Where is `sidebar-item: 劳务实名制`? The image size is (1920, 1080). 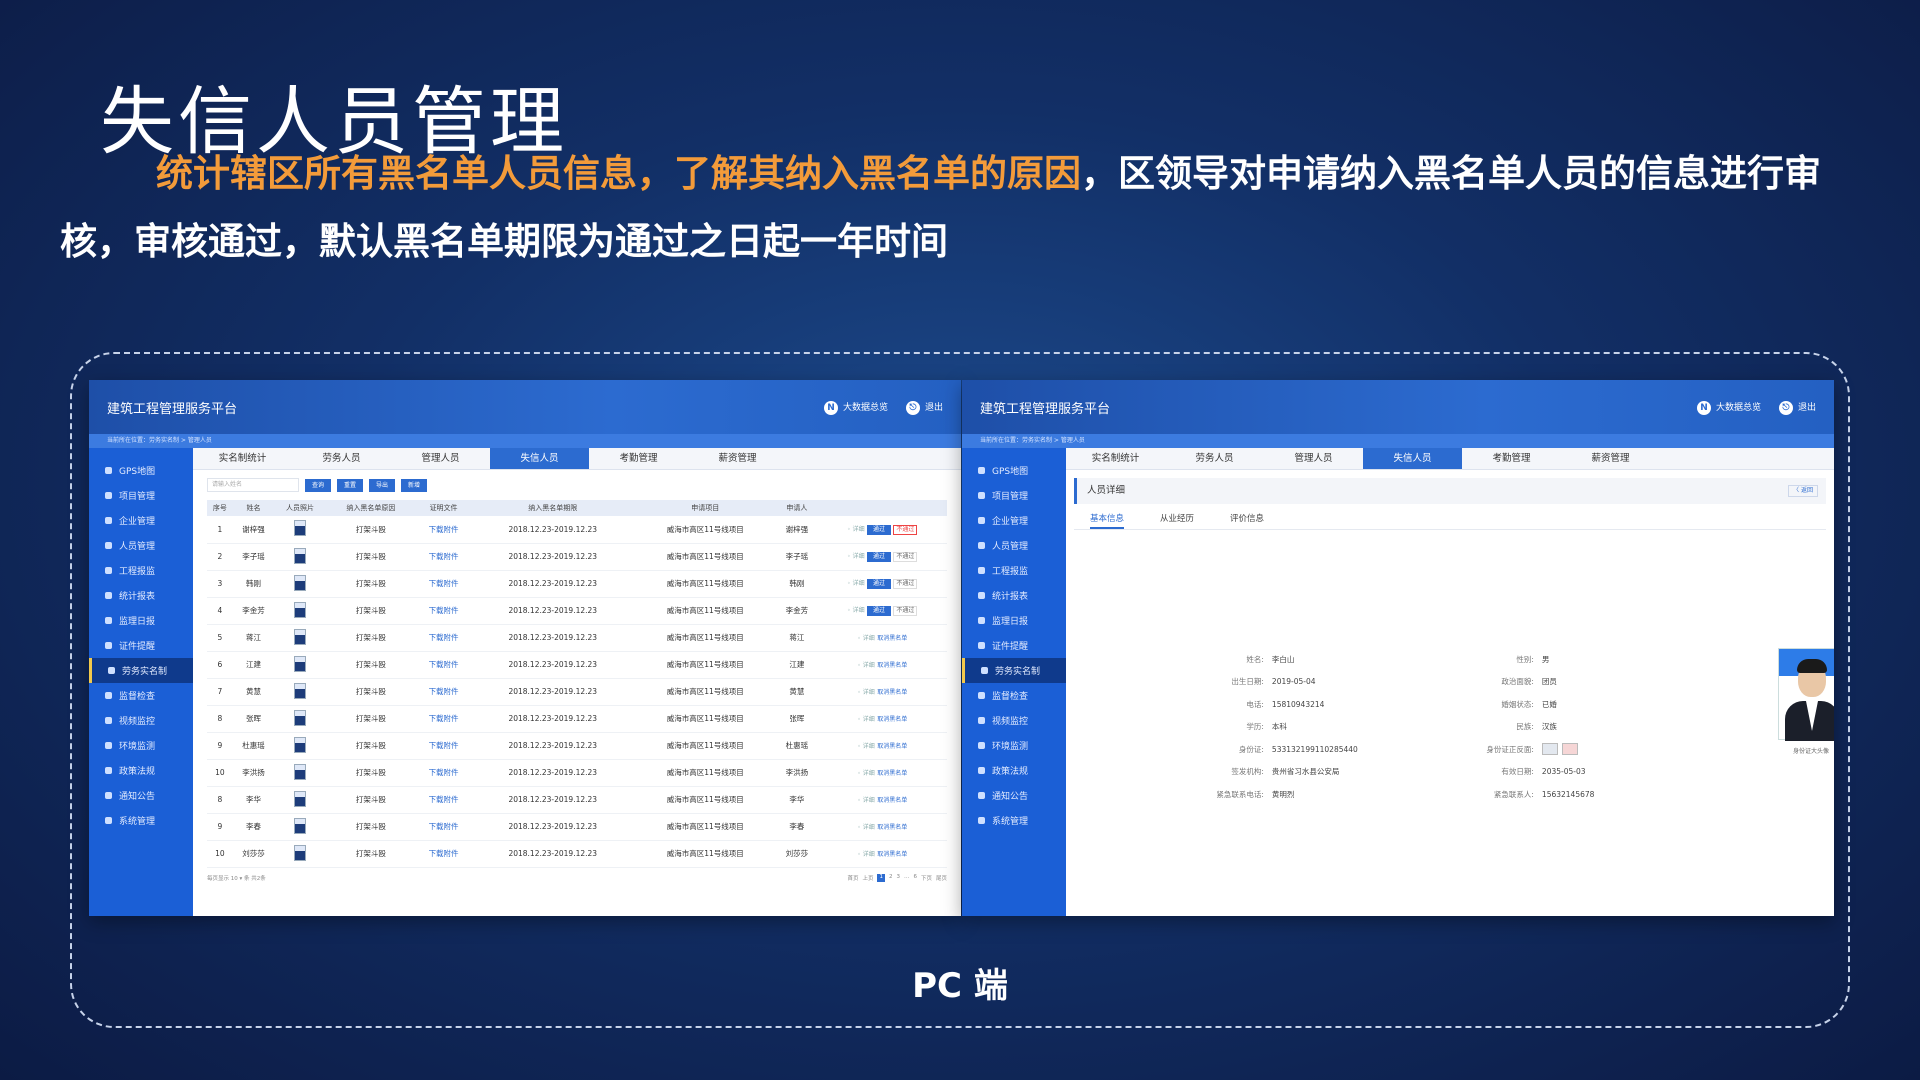 sidebar-item: 劳务实名制 is located at coordinates (1014, 670).